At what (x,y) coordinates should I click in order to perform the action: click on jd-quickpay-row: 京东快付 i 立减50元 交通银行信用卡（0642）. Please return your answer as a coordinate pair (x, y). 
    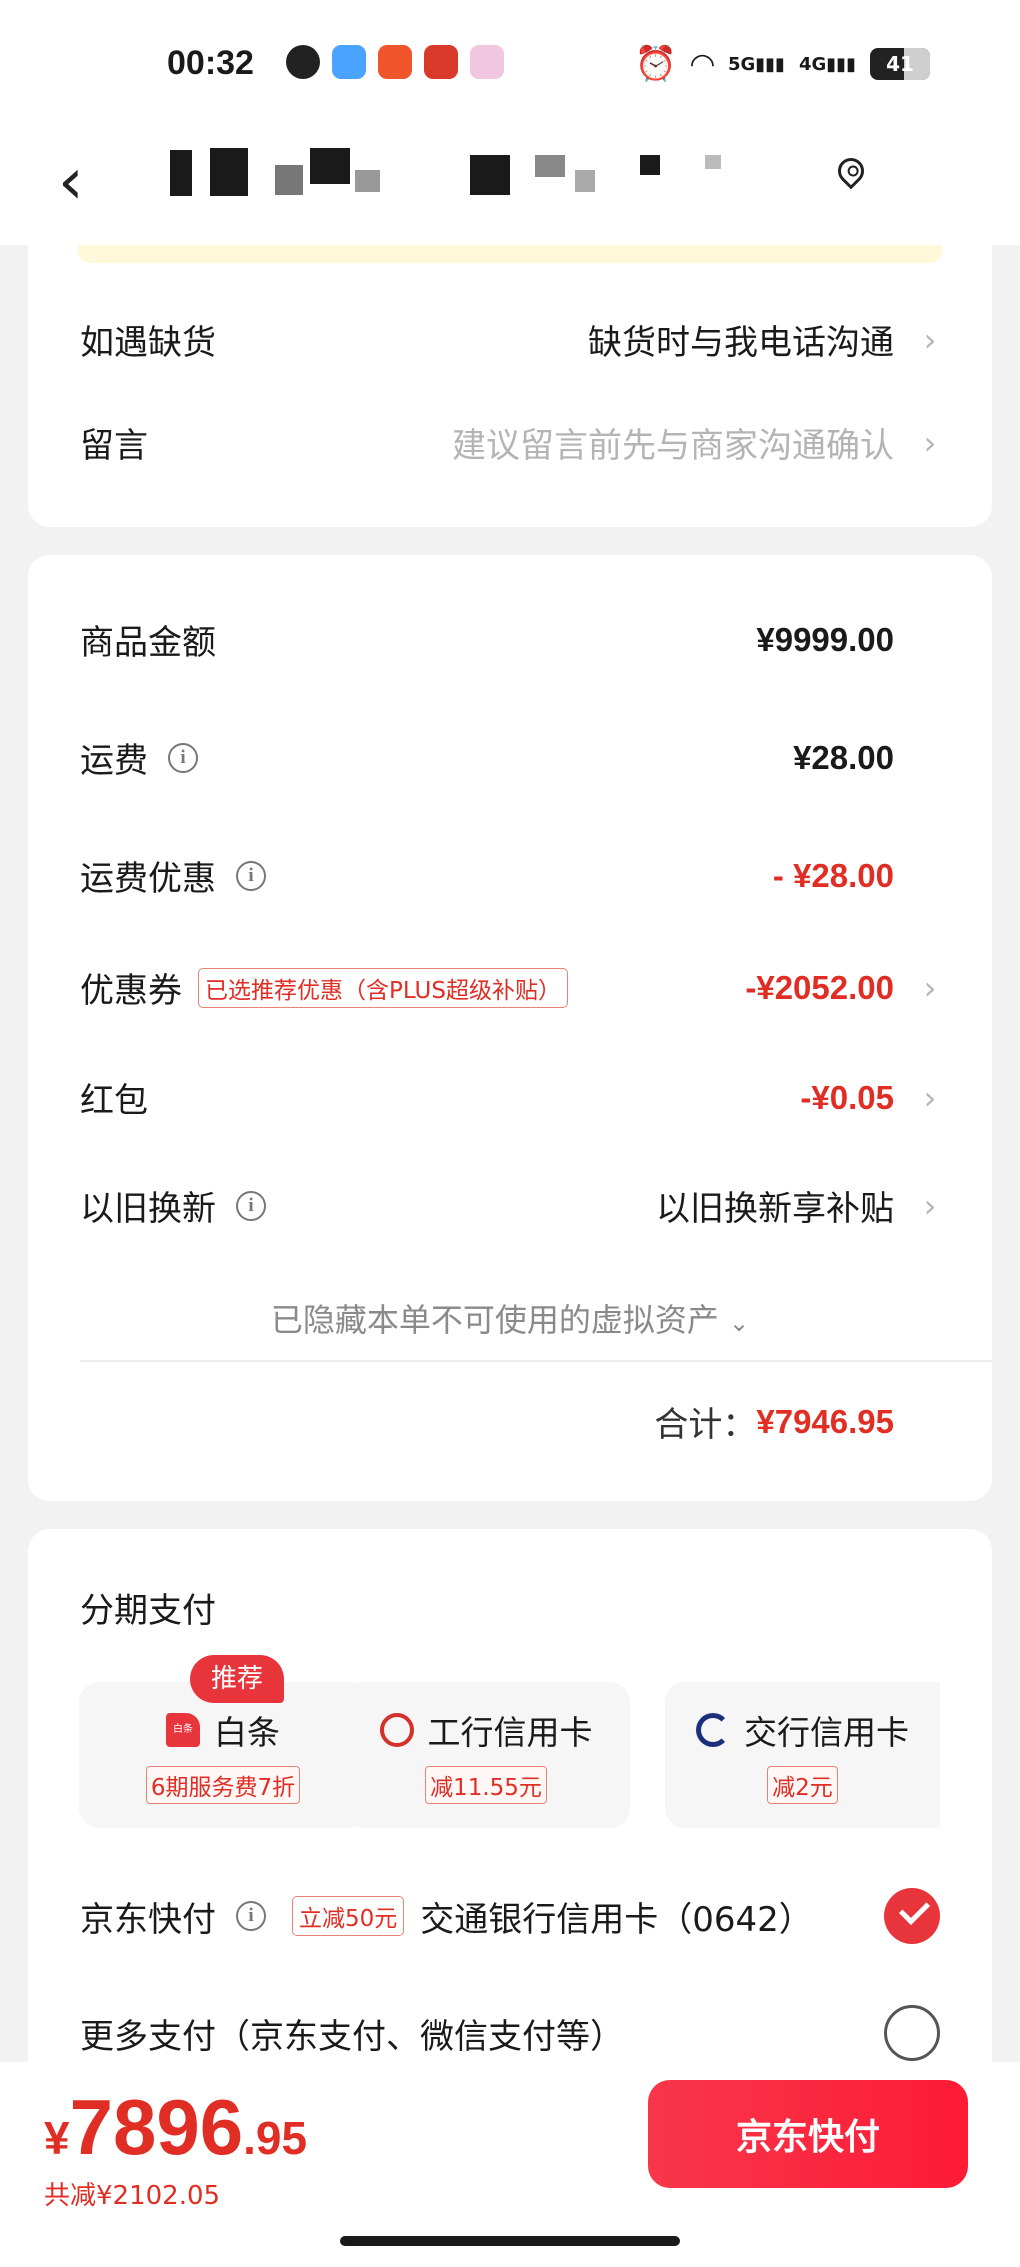
    Looking at the image, I should click on (510, 1916).